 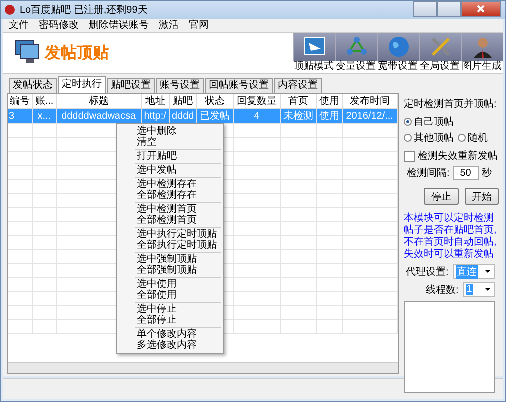 What do you see at coordinates (329, 101) in the screenshot?
I see `column-header: 使用` at bounding box center [329, 101].